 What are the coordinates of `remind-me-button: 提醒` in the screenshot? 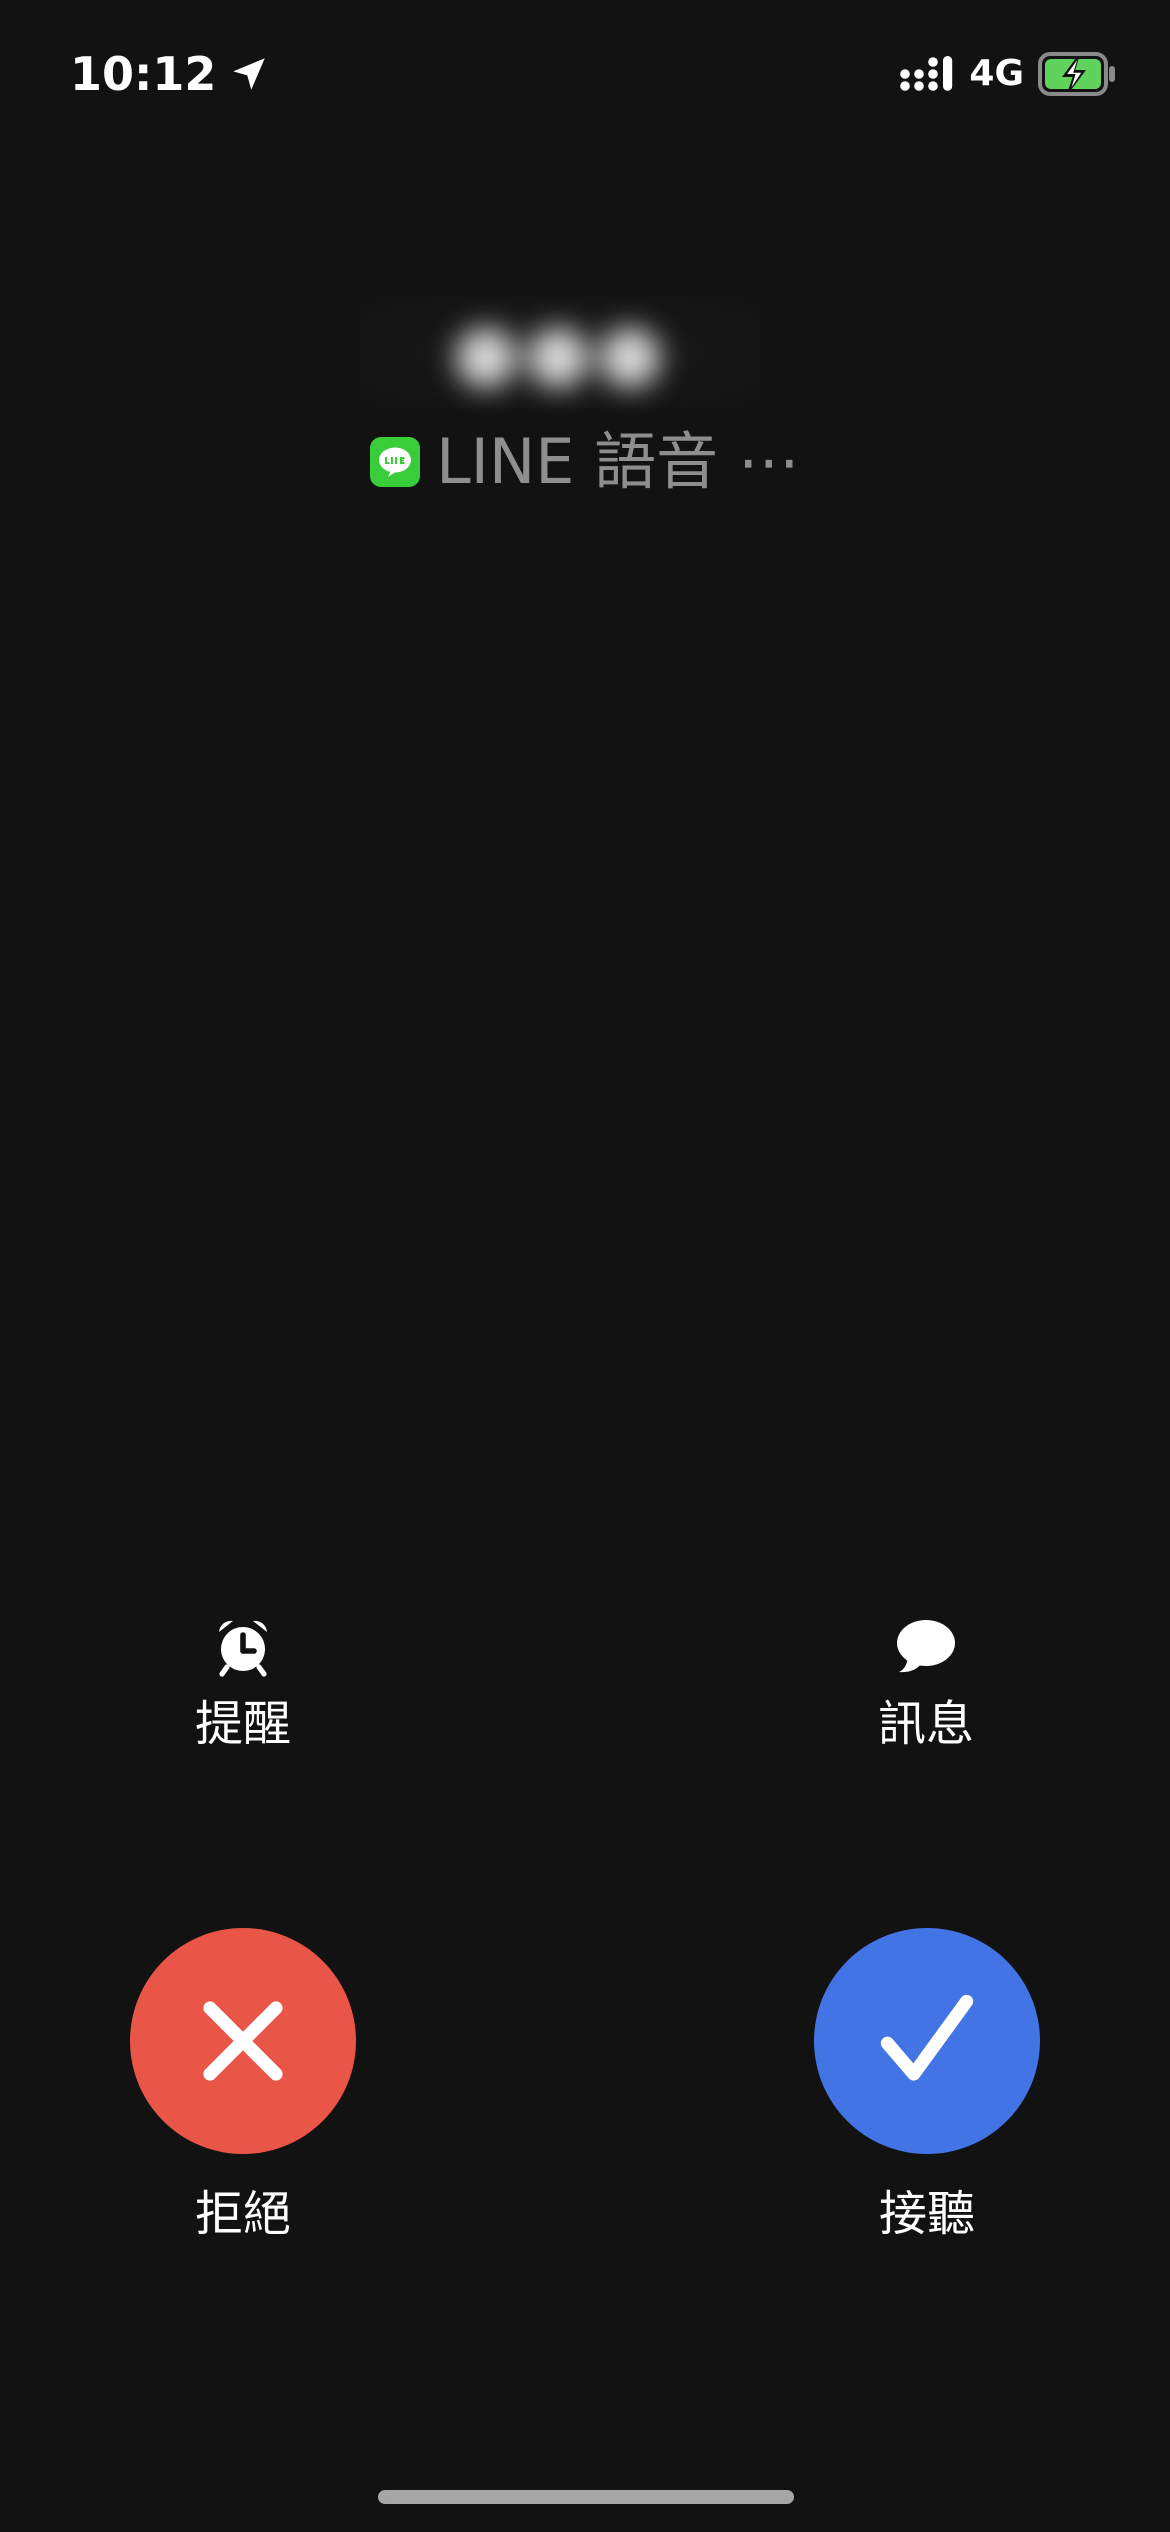 It's located at (243, 1684).